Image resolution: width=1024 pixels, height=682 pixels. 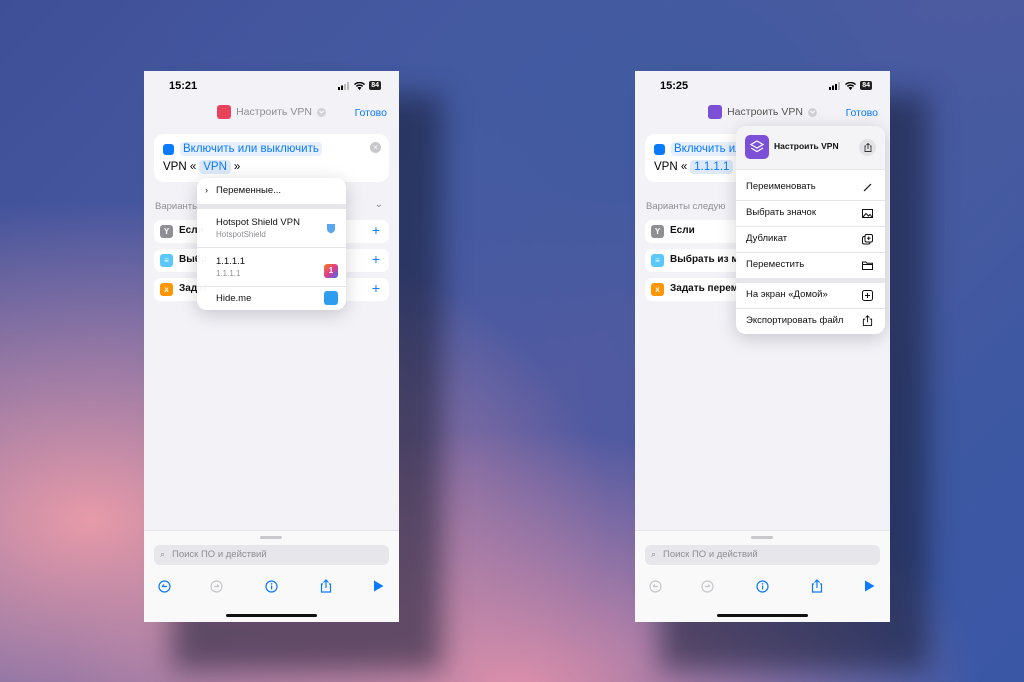 What do you see at coordinates (183, 86) in the screenshot?
I see `status-time: 15:21` at bounding box center [183, 86].